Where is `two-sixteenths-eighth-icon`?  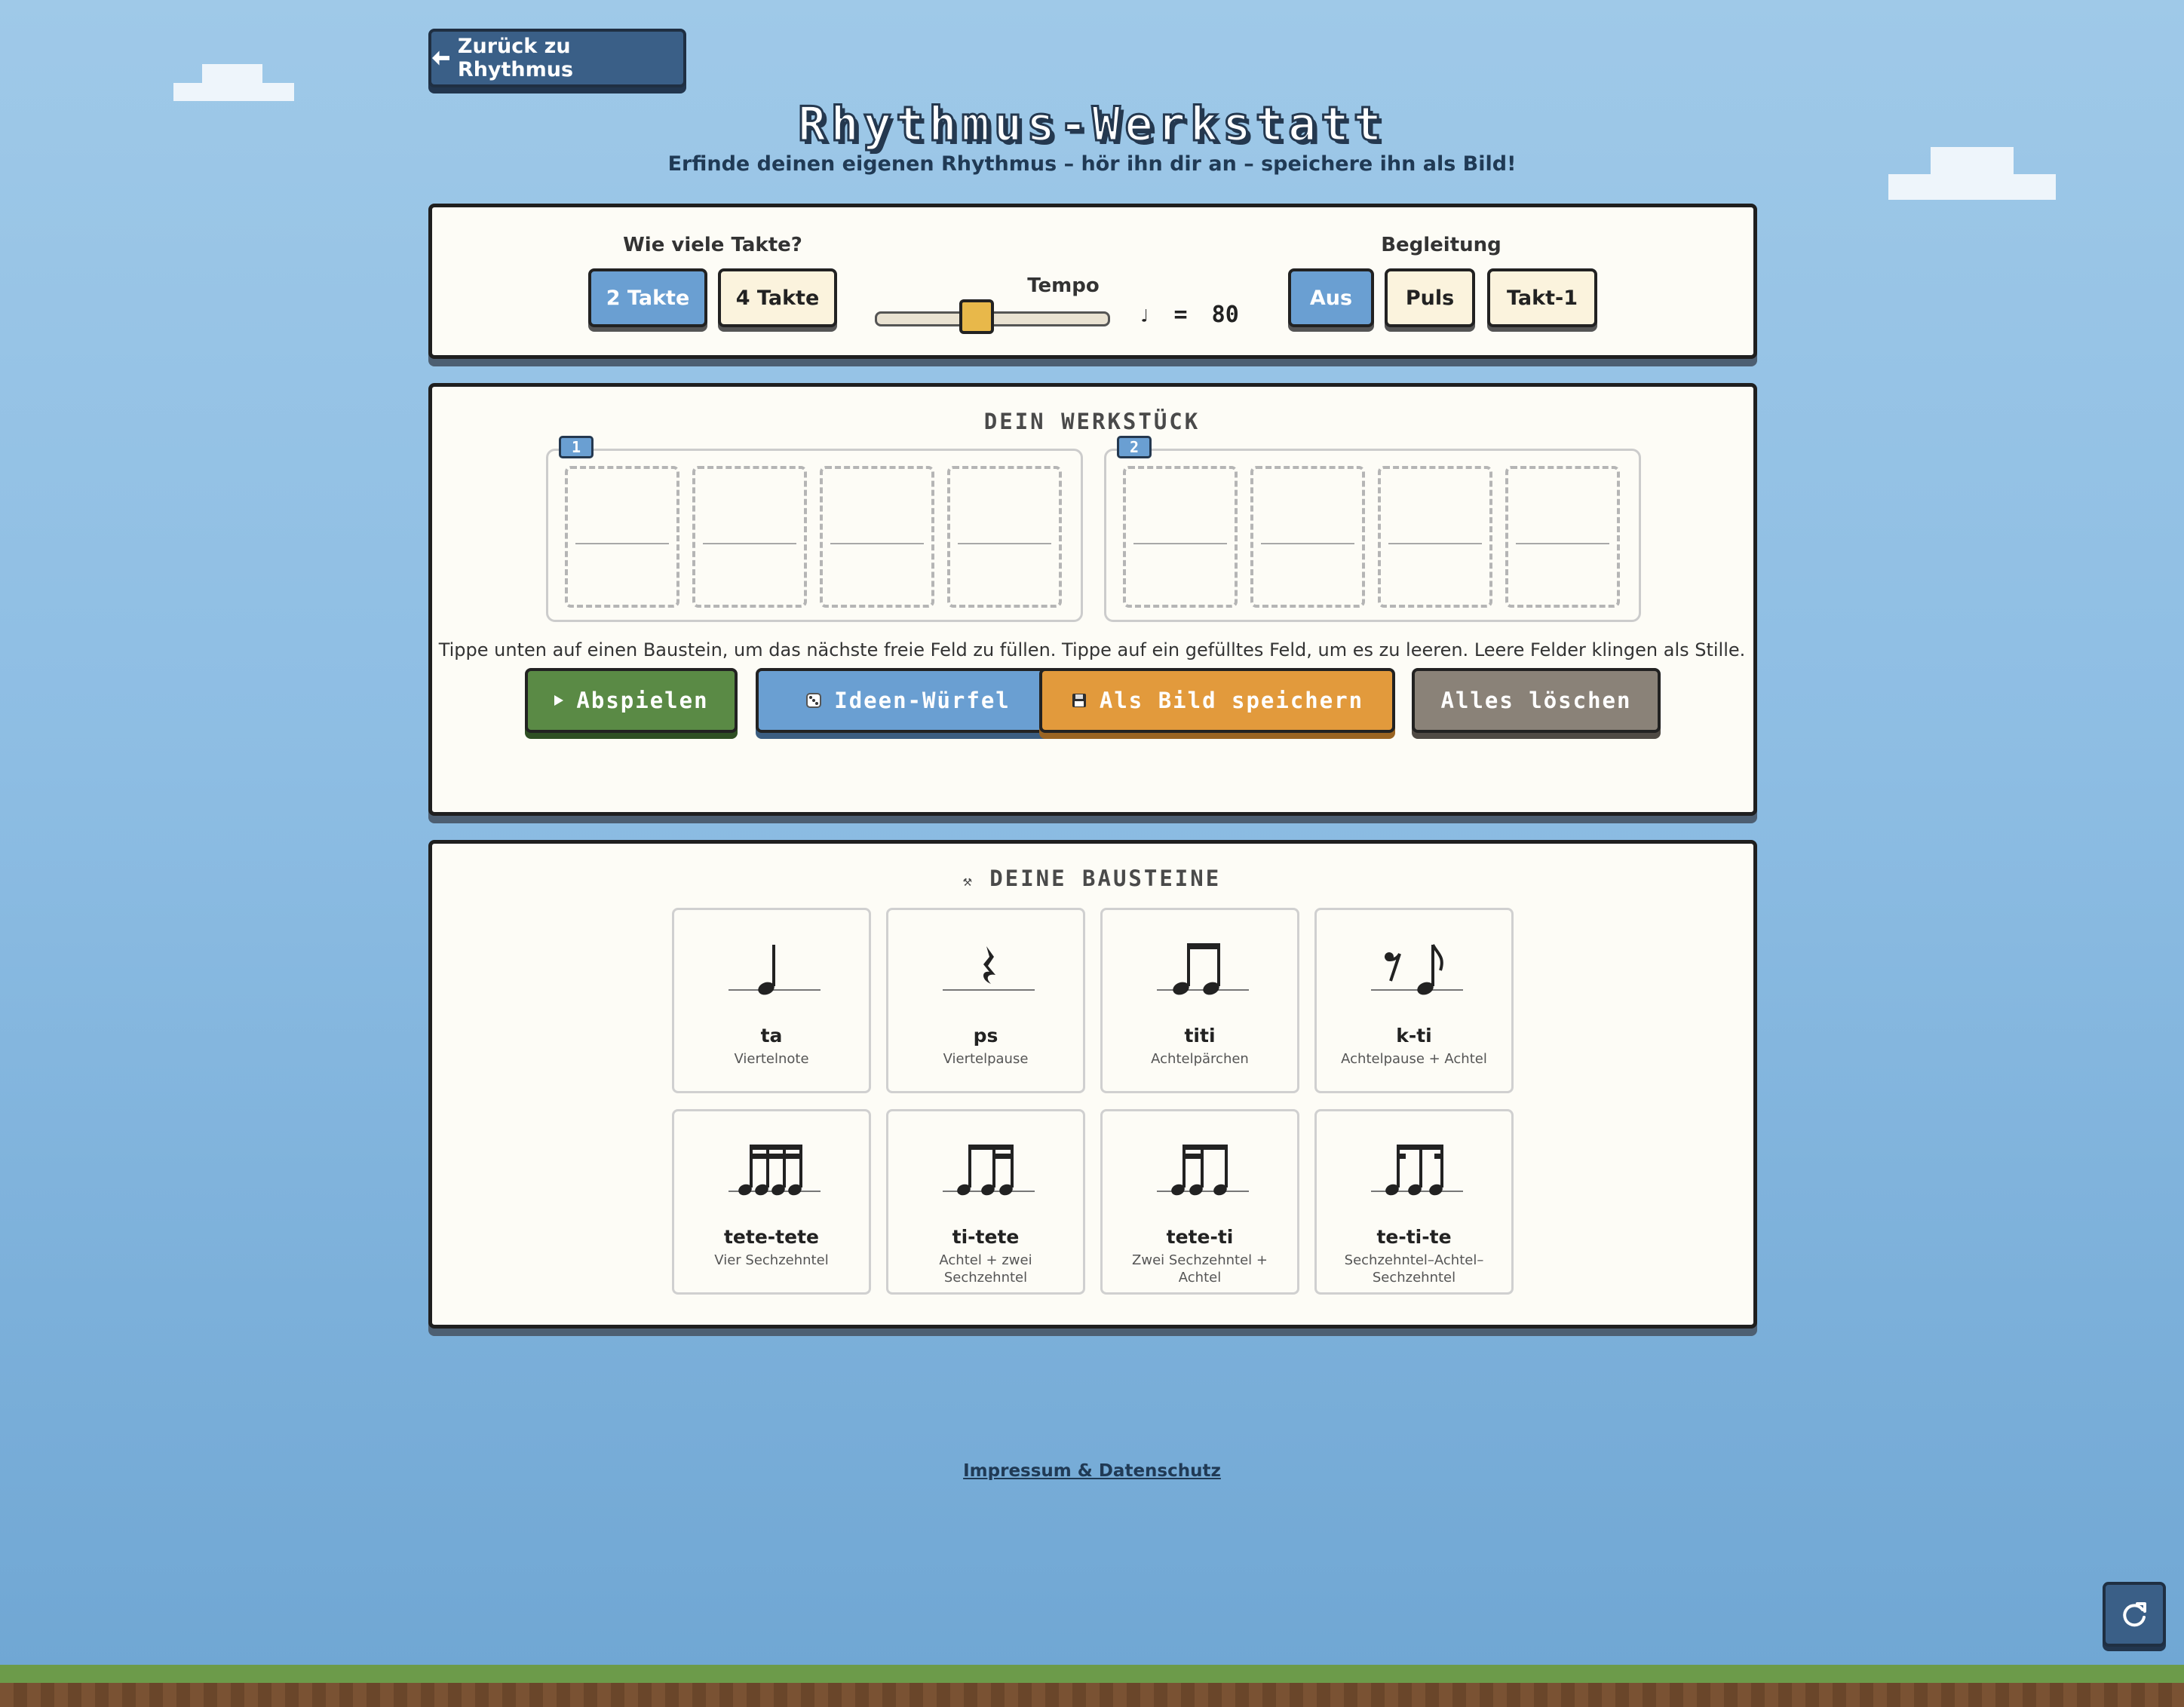 two-sixteenths-eighth-icon is located at coordinates (1203, 1170).